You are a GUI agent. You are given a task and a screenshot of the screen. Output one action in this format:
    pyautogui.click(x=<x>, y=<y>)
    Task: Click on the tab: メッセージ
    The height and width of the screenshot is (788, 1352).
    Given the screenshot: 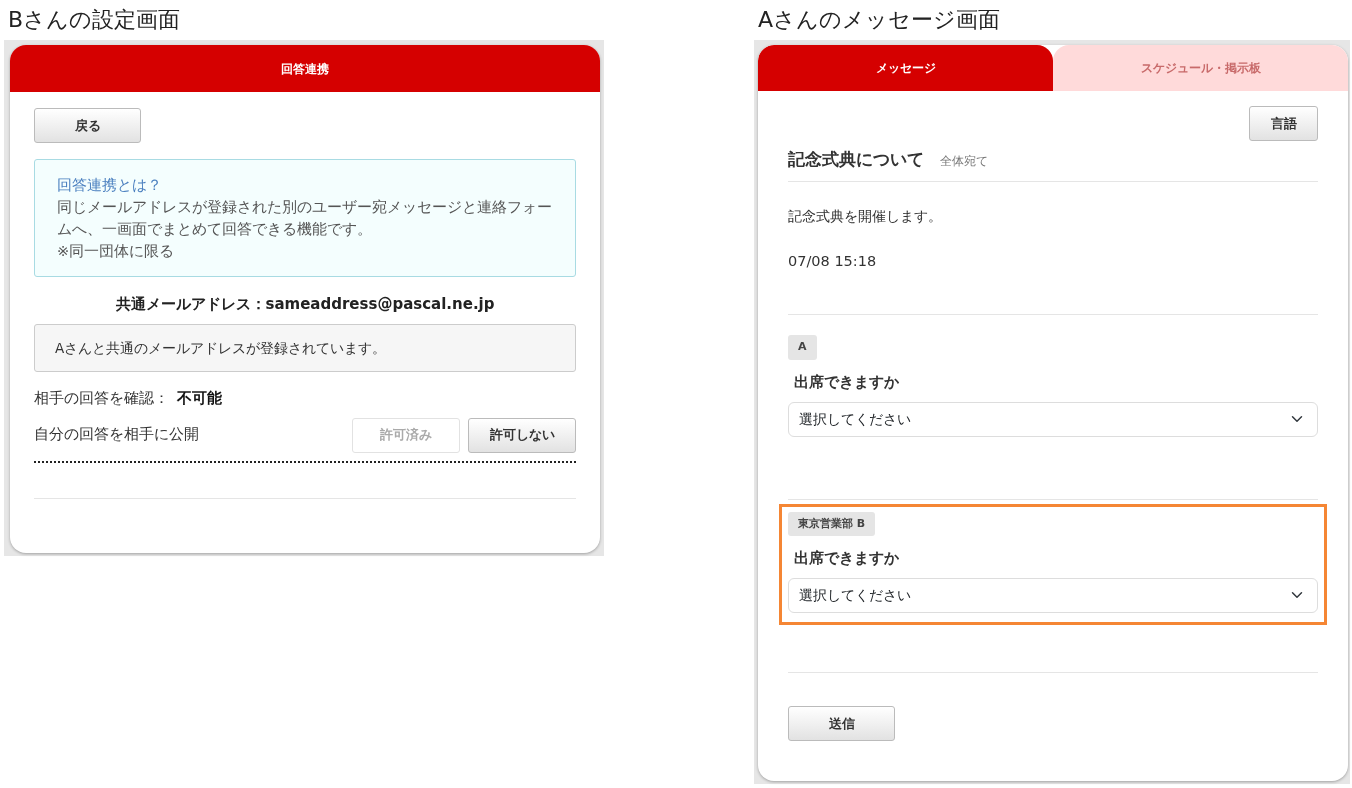 What is the action you would take?
    pyautogui.click(x=905, y=68)
    